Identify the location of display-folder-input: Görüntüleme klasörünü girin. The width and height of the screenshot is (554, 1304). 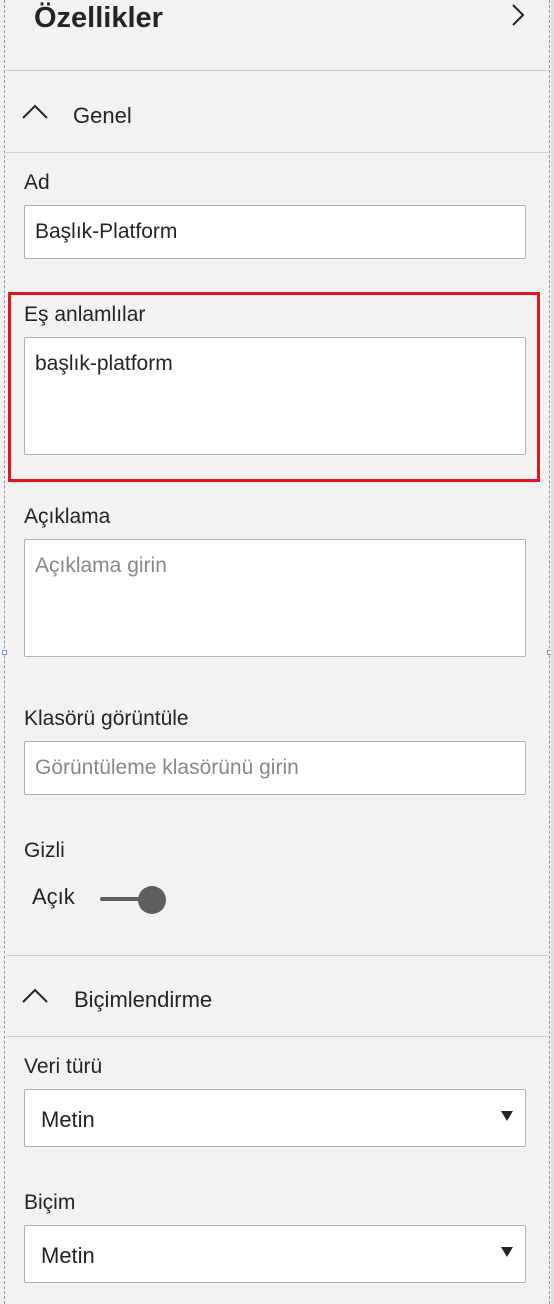
(275, 768).